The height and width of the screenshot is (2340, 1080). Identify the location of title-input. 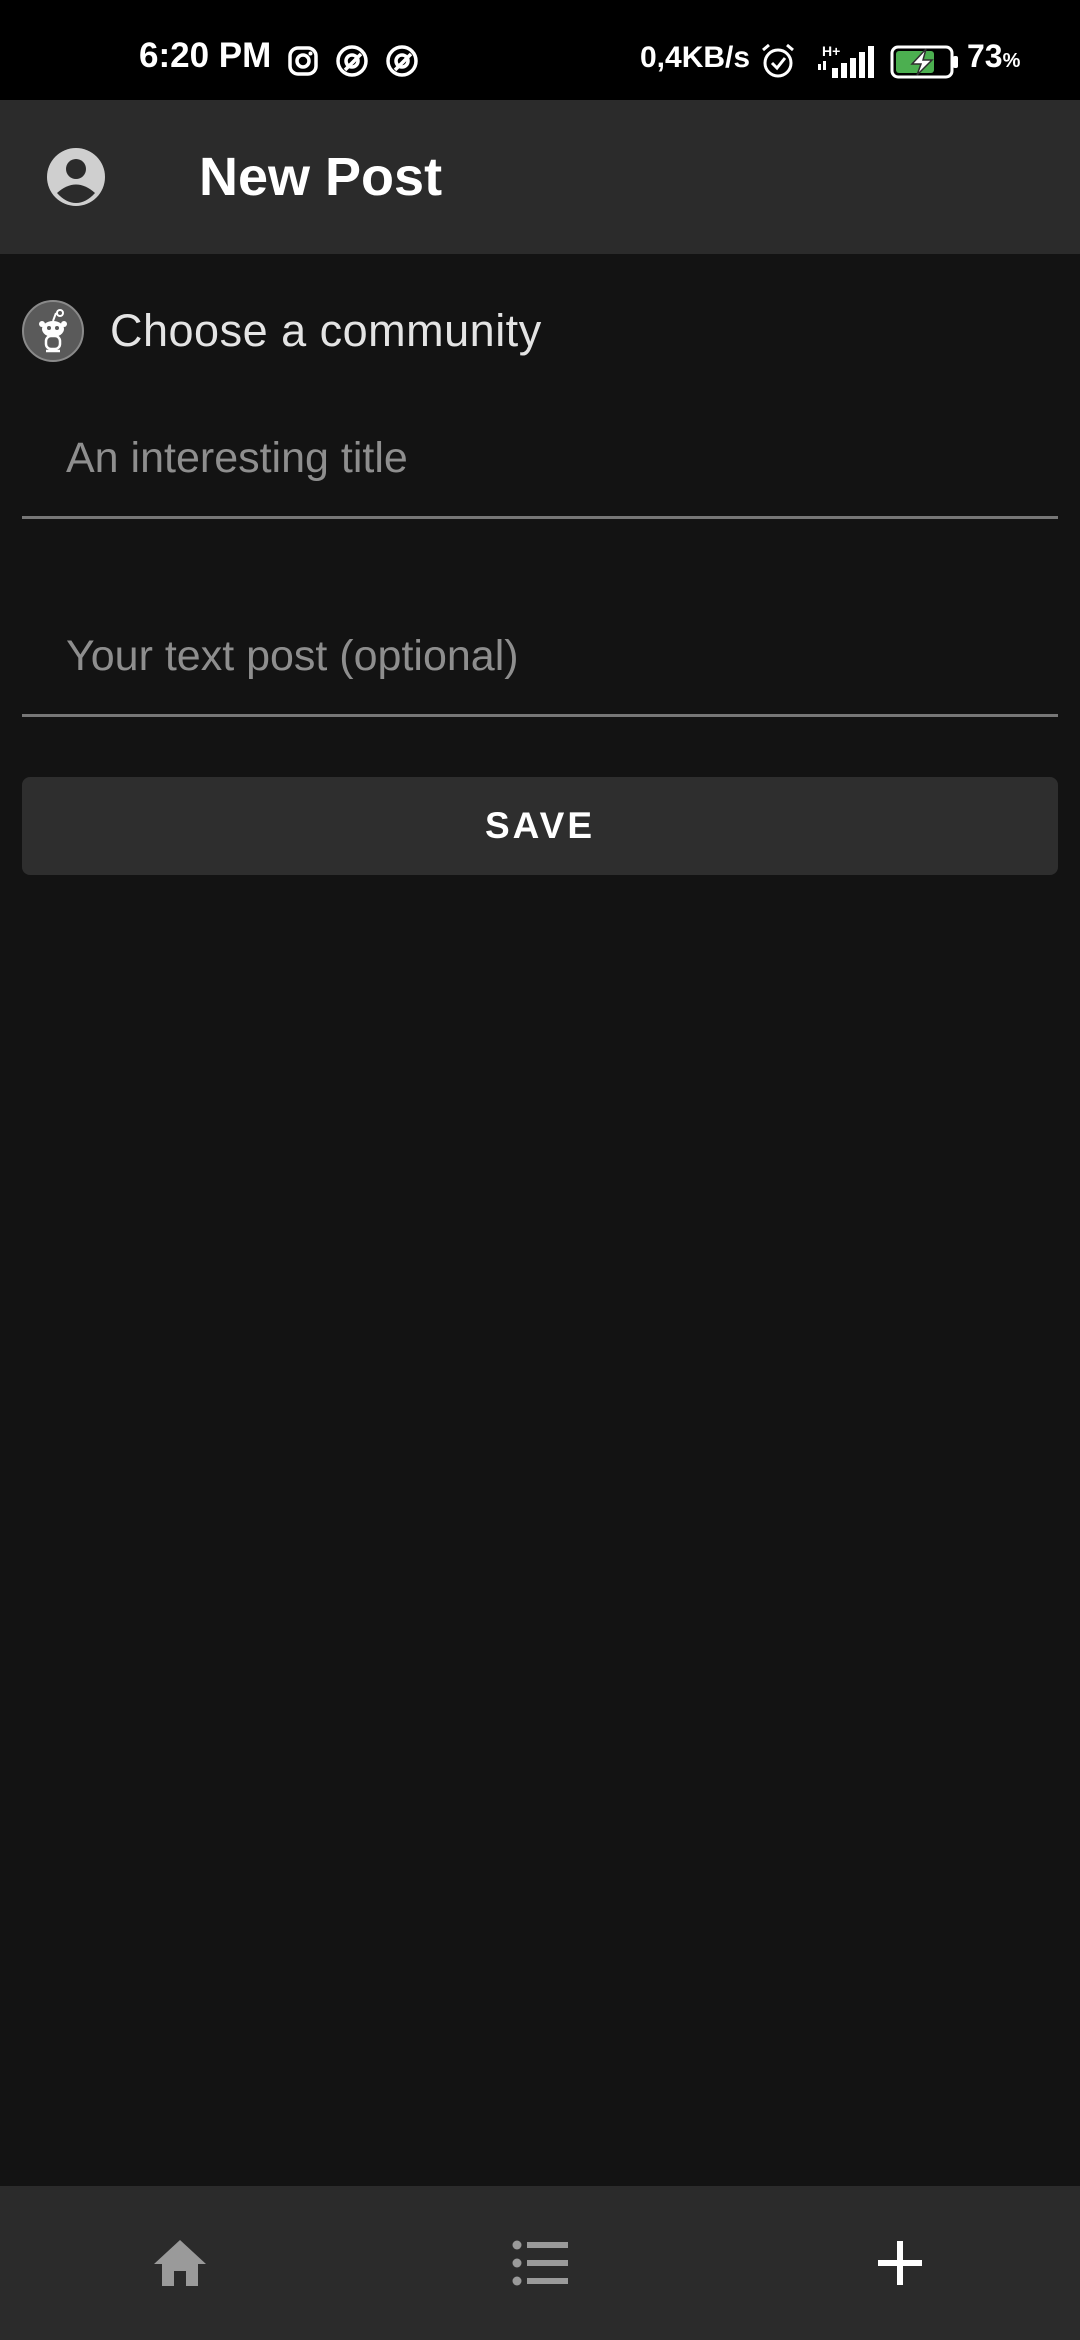
(546, 458).